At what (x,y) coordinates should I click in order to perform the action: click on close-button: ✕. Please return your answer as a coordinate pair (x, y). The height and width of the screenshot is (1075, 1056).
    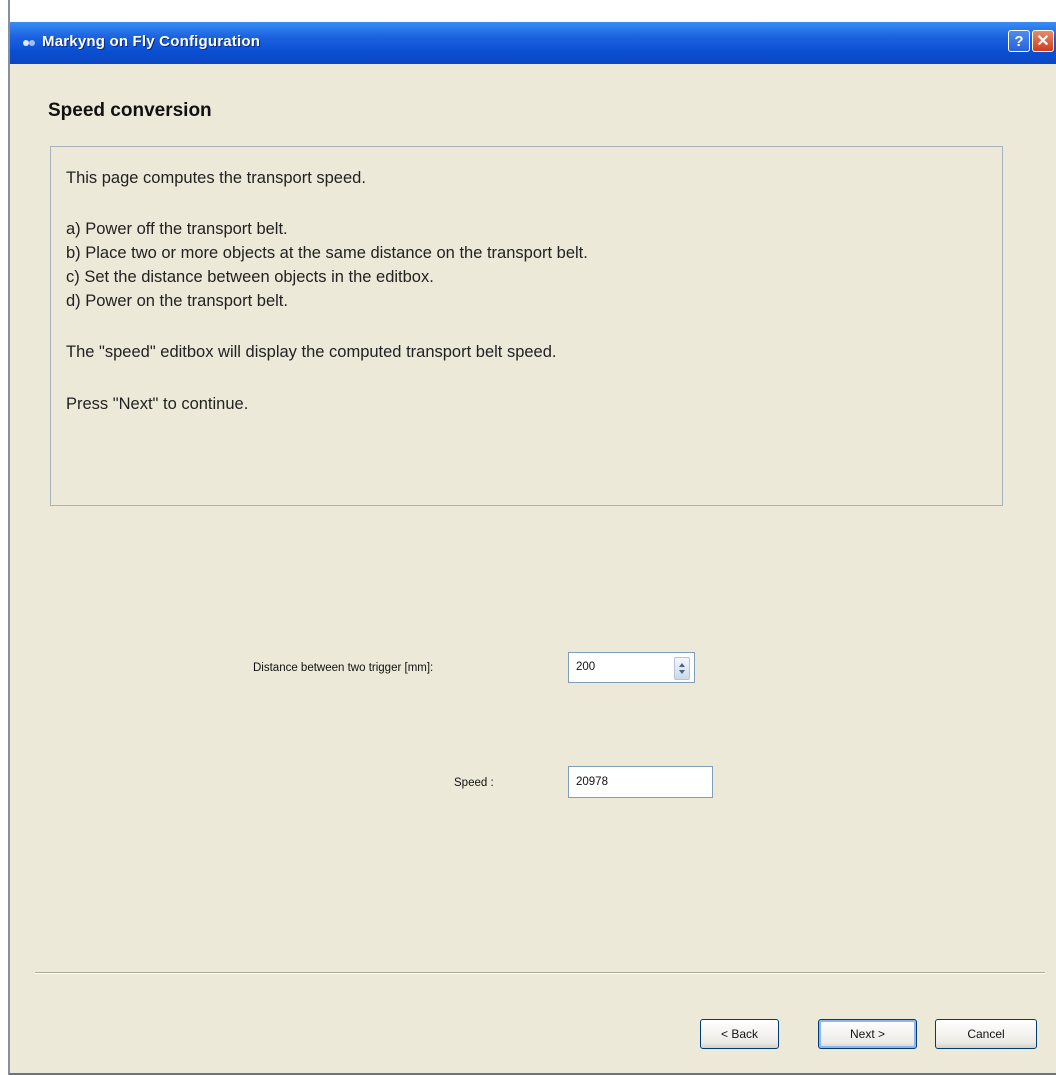
    Looking at the image, I should click on (1043, 41).